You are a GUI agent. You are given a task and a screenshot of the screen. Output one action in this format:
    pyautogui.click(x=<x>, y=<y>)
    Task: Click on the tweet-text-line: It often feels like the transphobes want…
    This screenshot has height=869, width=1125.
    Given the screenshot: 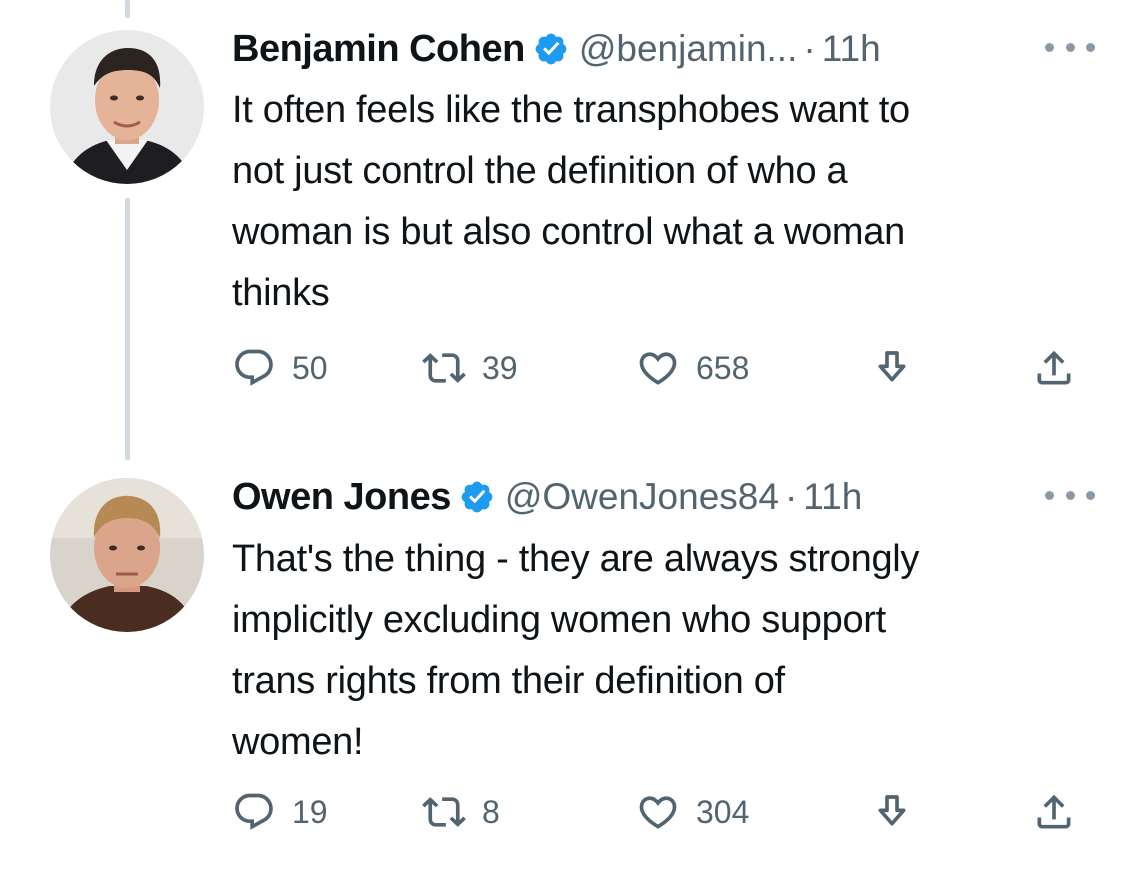 What is the action you would take?
    pyautogui.click(x=571, y=110)
    